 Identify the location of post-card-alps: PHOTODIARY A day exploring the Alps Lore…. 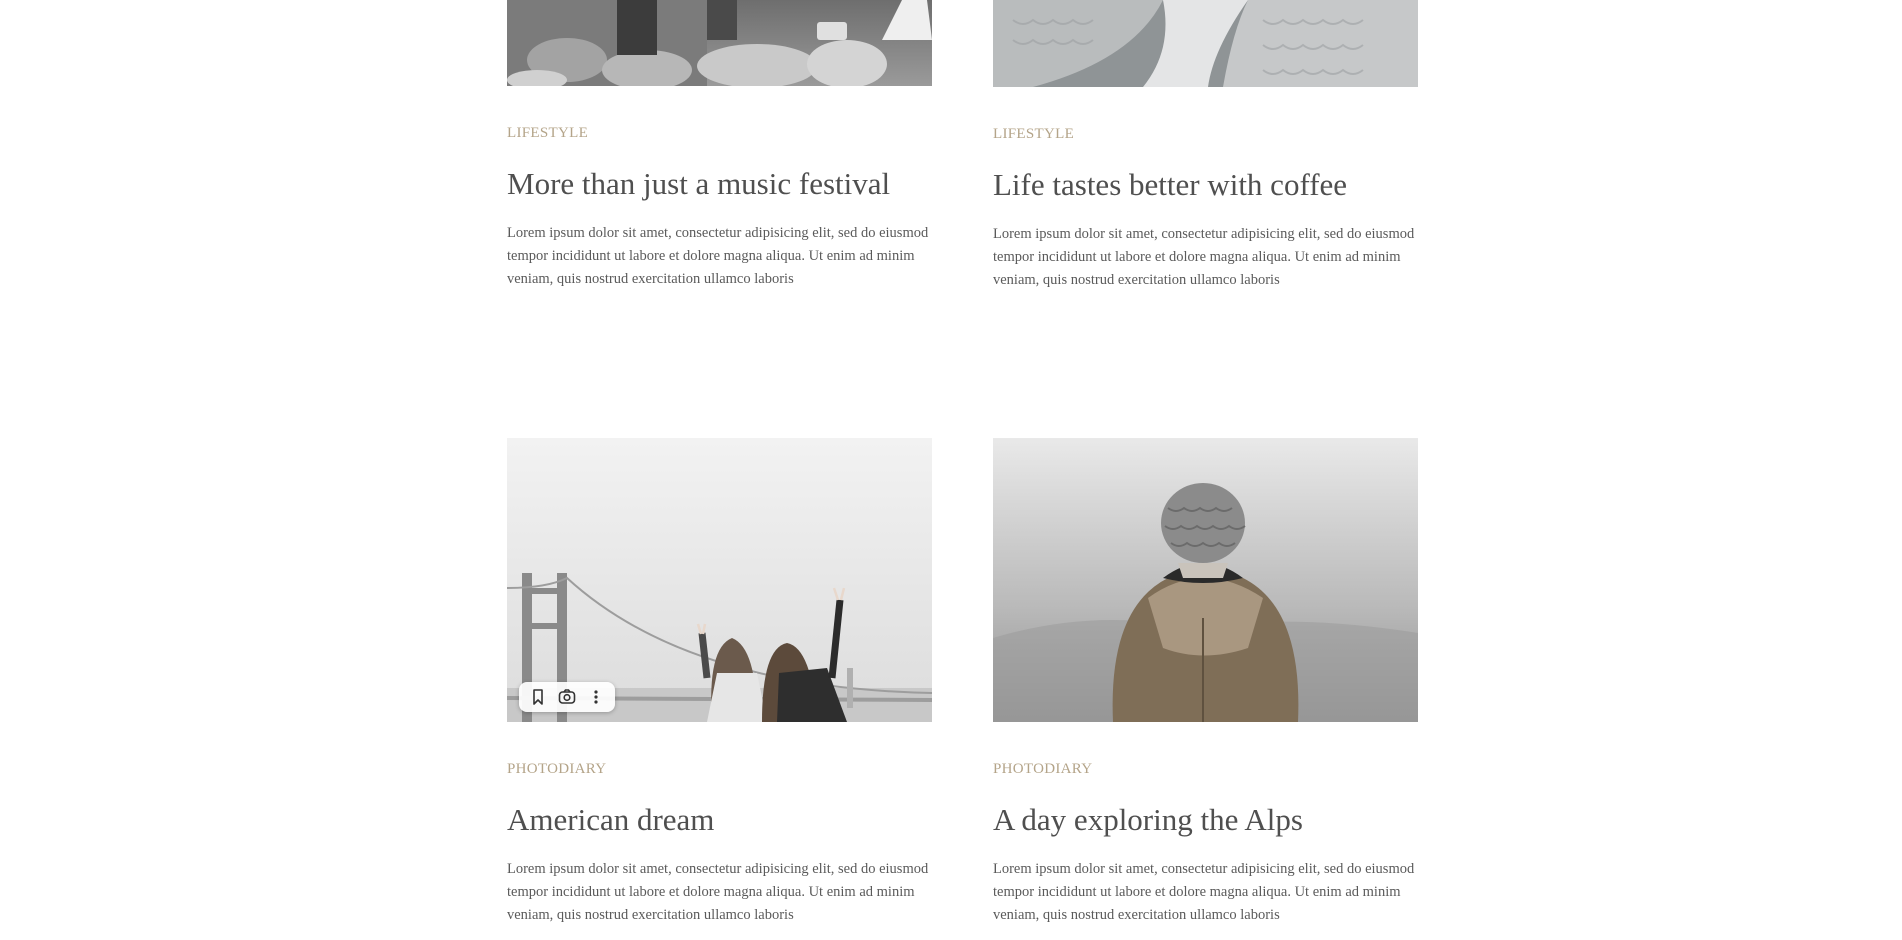
(1205, 680).